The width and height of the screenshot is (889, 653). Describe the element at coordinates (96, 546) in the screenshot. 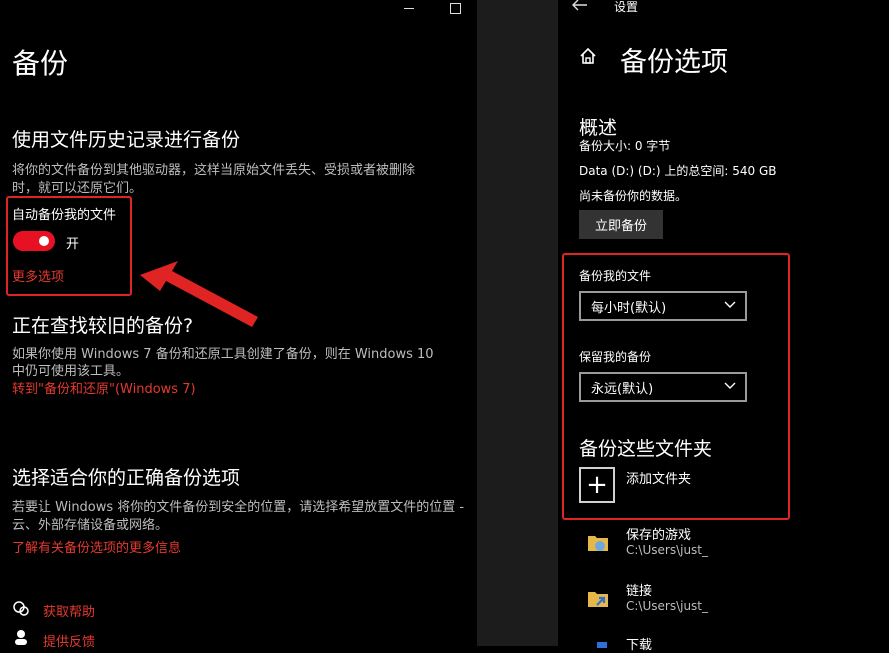

I see `learn-more-link: 了解有关备份选项的更多信息` at that location.